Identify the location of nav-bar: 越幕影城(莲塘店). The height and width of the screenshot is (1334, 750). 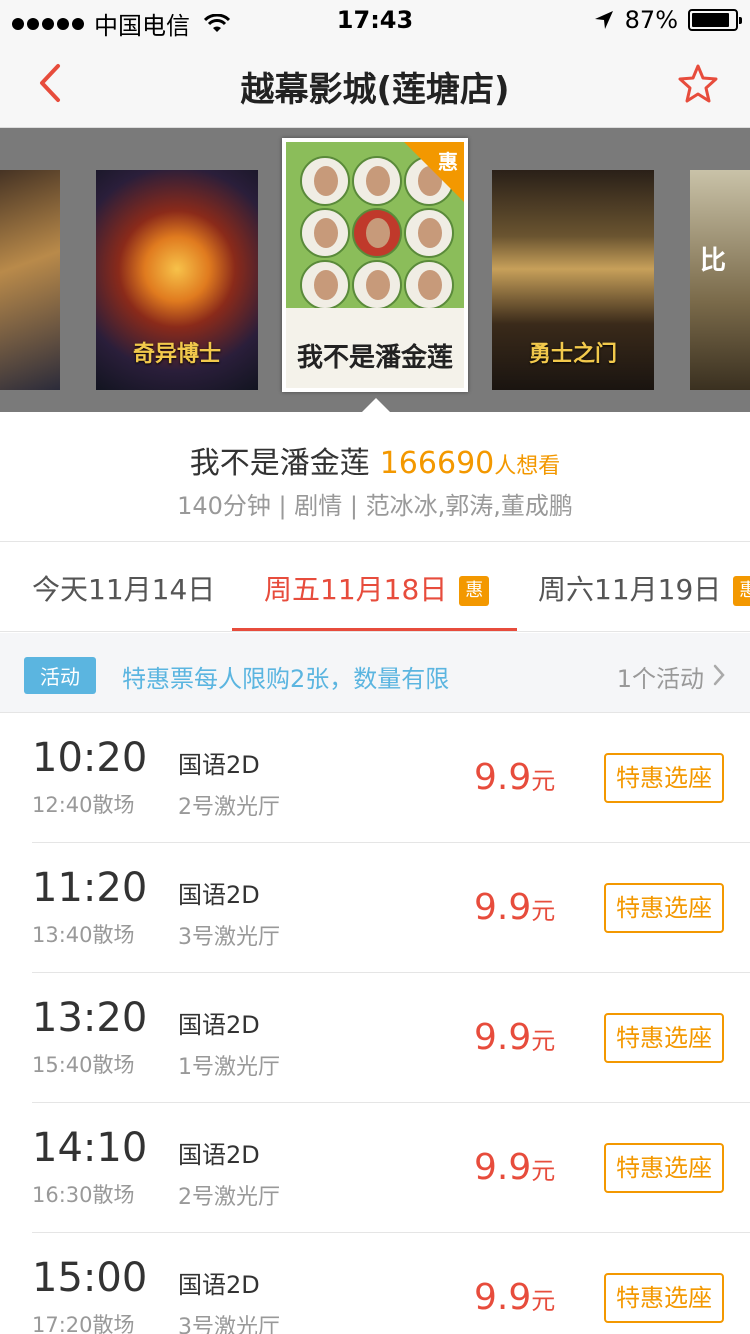
(375, 84).